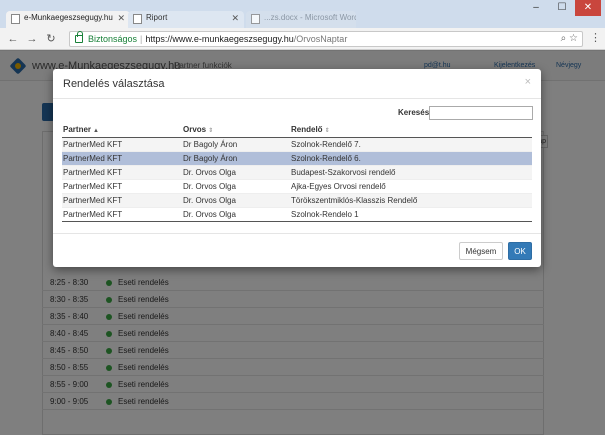 The image size is (605, 435). What do you see at coordinates (122, 130) in the screenshot?
I see `column-header-partner: Partner ▲` at bounding box center [122, 130].